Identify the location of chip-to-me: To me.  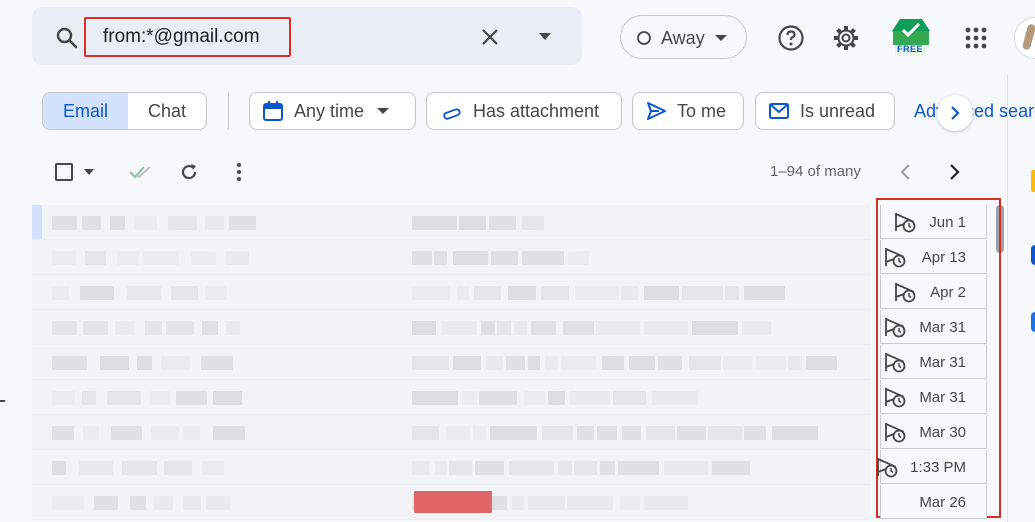
(688, 111).